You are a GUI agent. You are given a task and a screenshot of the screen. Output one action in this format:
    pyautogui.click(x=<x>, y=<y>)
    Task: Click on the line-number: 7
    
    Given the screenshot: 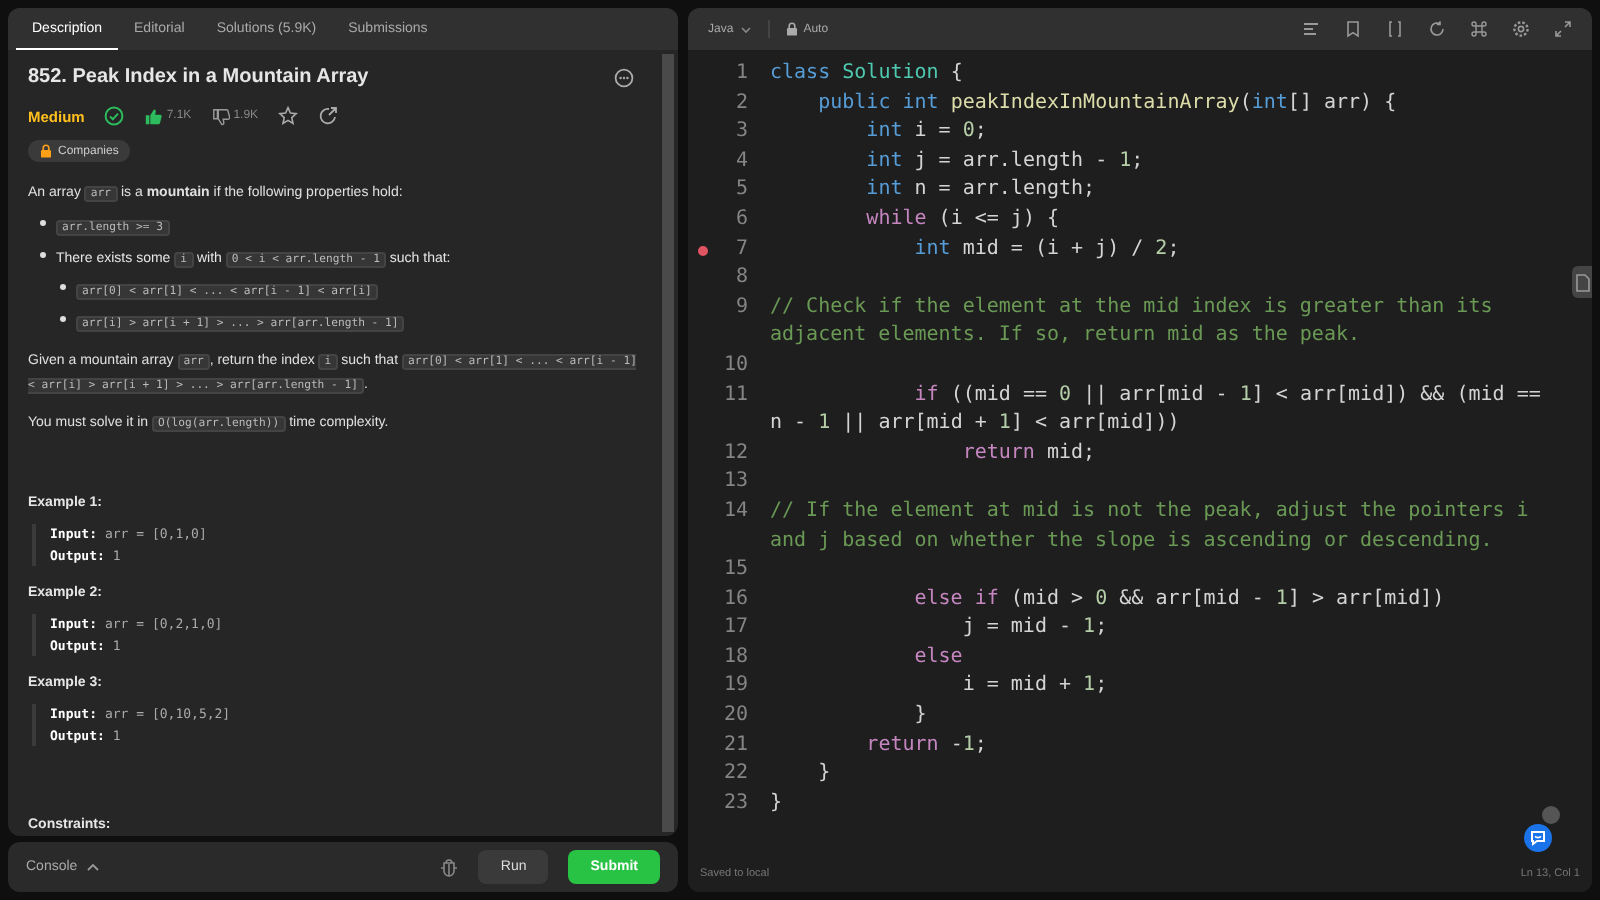 What is the action you would take?
    pyautogui.click(x=740, y=249)
    